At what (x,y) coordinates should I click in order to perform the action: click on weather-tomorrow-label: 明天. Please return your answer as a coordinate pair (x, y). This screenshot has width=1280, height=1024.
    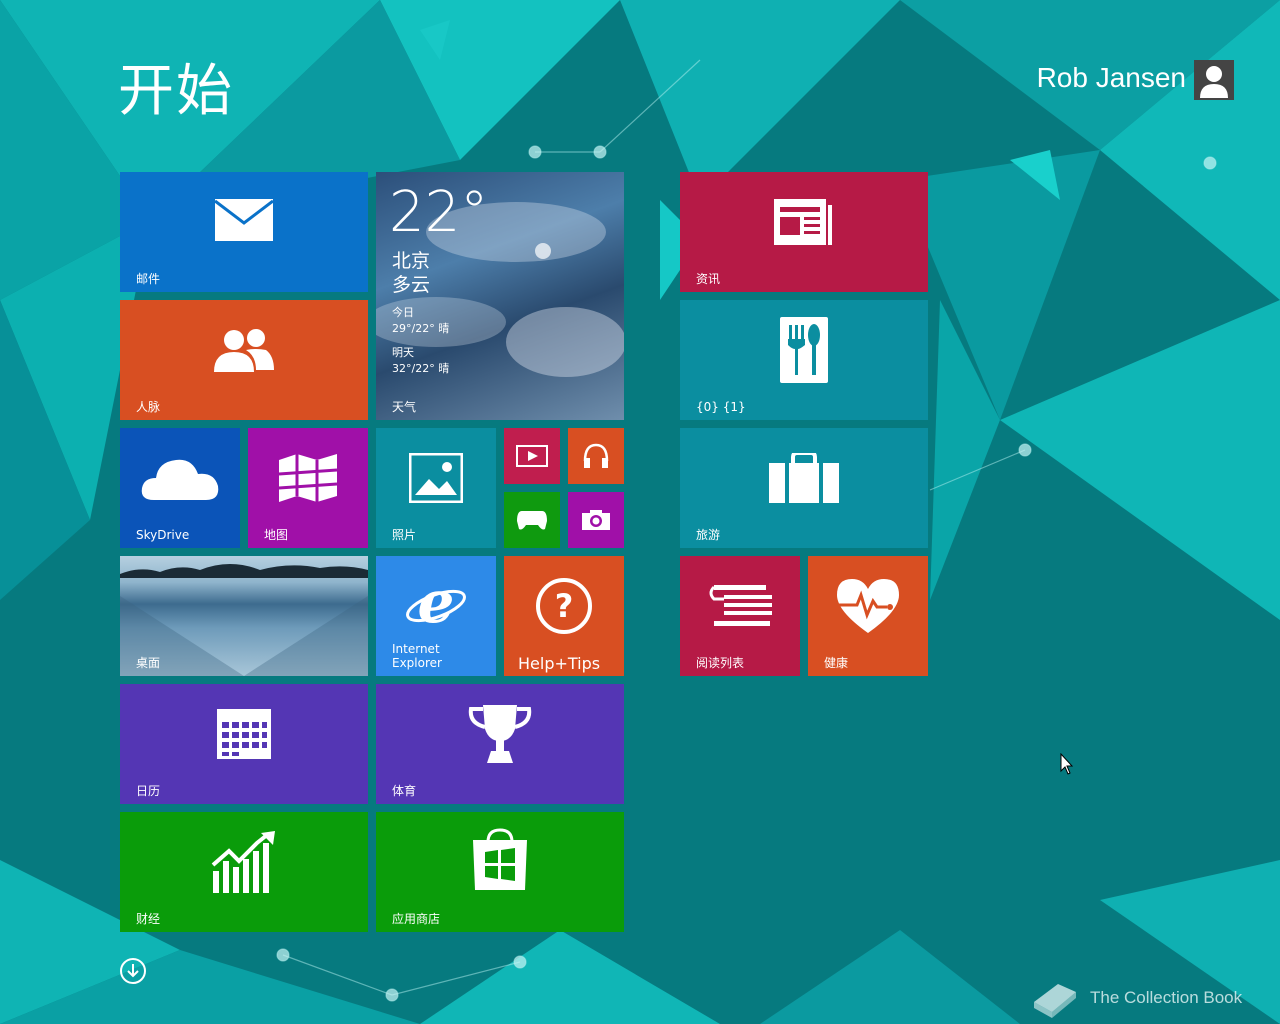
    Looking at the image, I should click on (403, 352).